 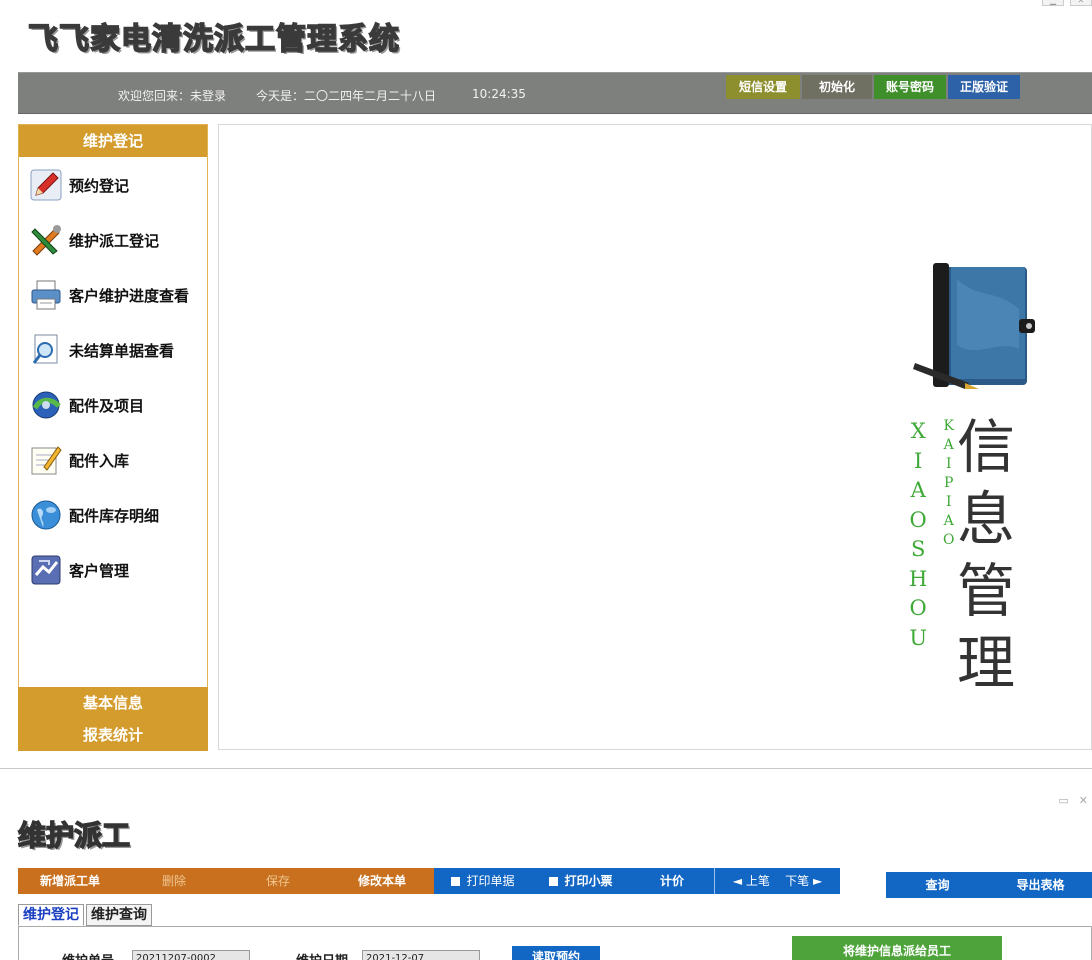 I want to click on dispatch-title: 维护派工, so click(x=74, y=835).